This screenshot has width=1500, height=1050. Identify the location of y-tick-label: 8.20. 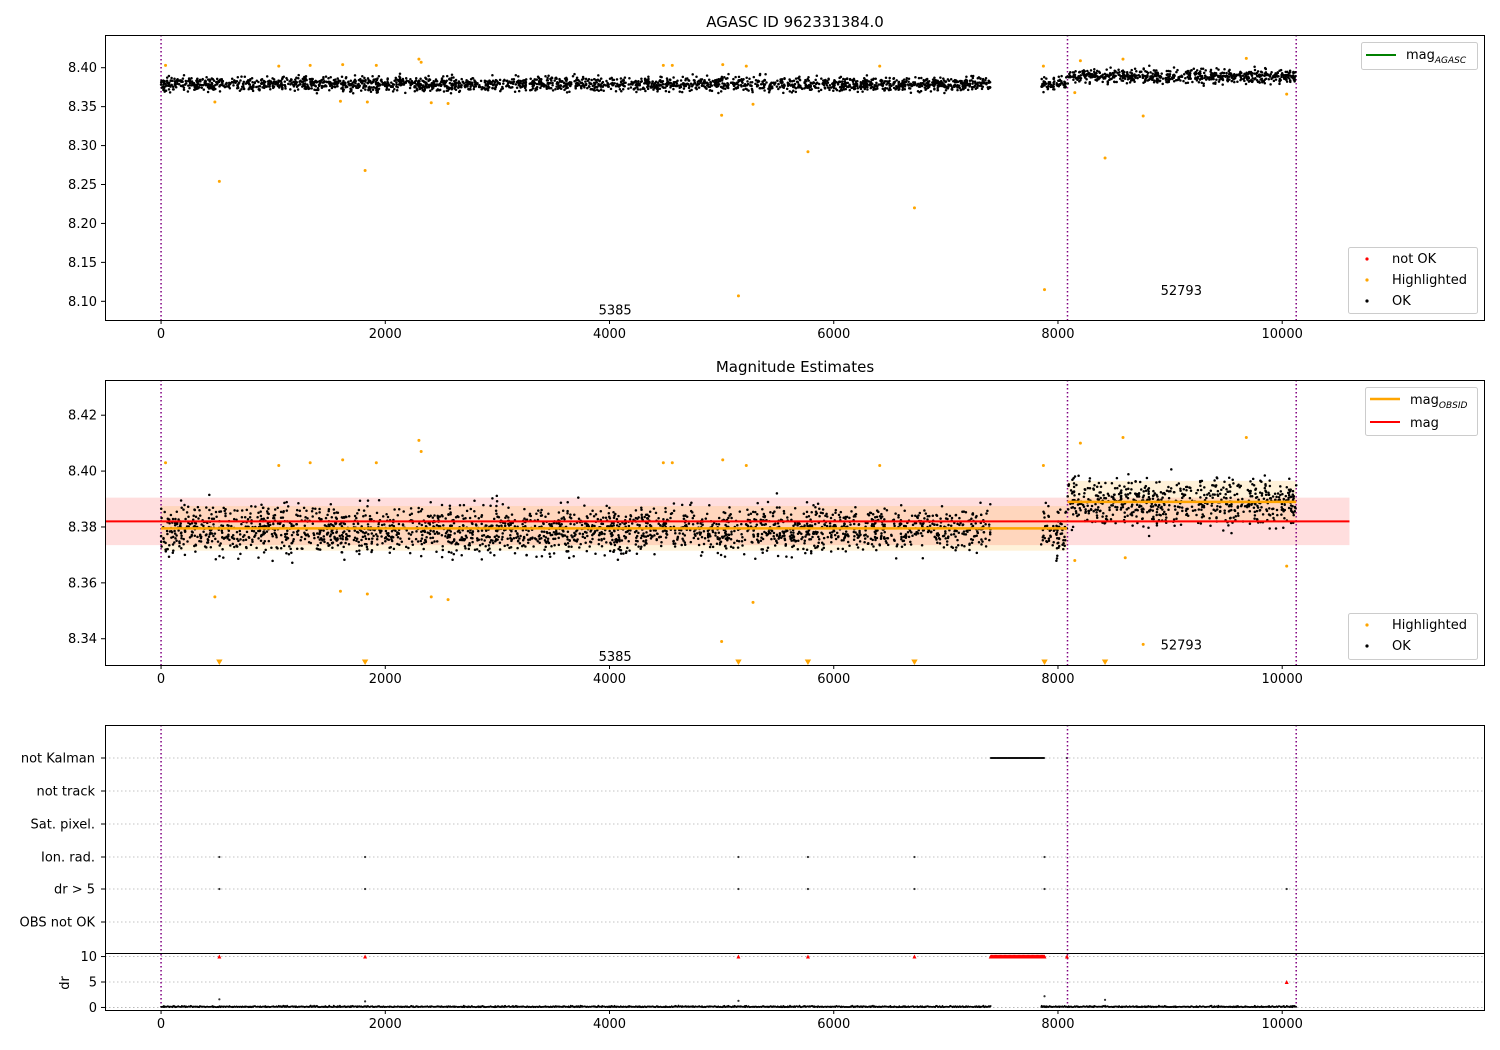
(82, 224).